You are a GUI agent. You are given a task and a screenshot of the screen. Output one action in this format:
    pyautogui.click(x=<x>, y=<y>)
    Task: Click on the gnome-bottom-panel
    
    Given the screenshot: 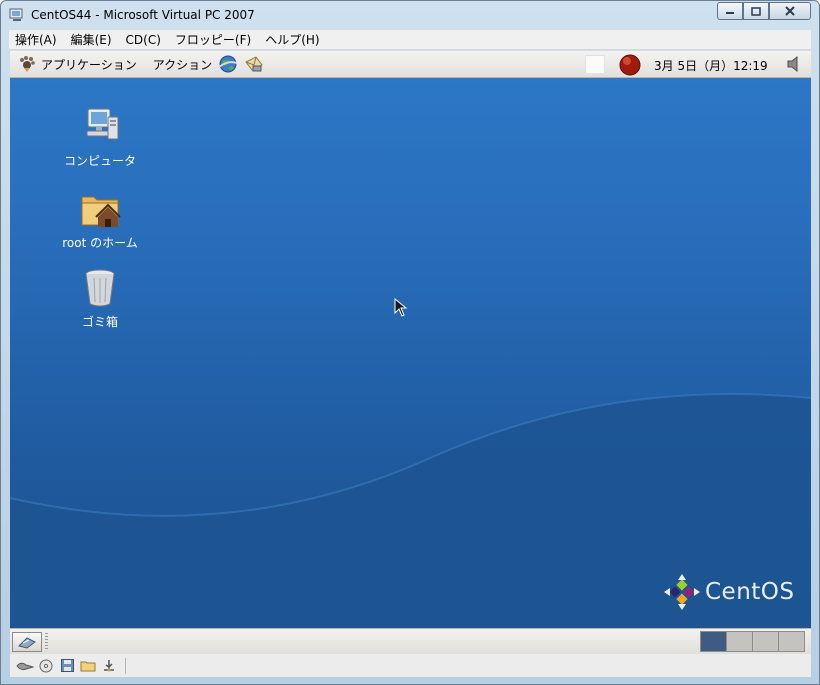 What is the action you would take?
    pyautogui.click(x=410, y=641)
    